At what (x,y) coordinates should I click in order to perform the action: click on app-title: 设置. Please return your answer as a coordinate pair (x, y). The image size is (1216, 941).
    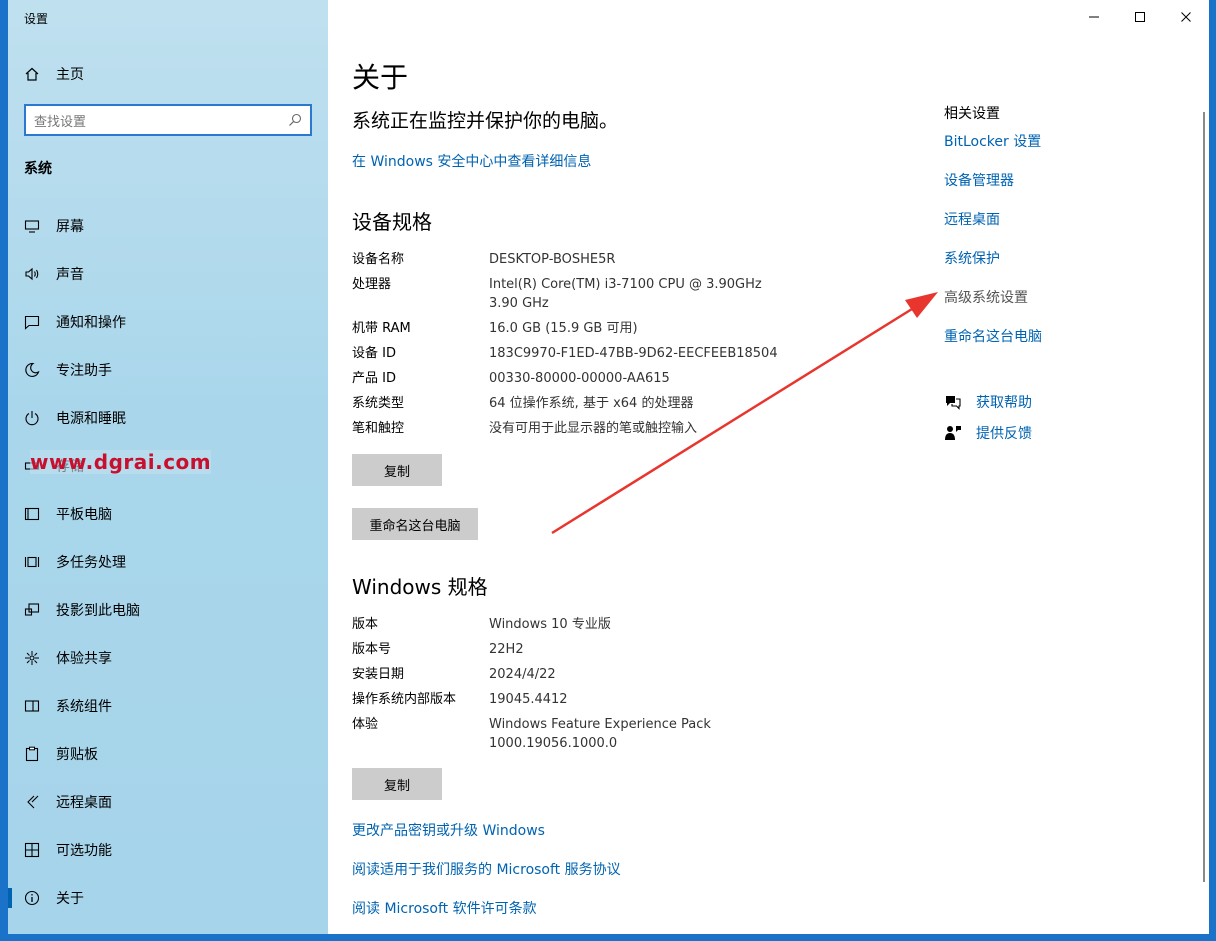
    Looking at the image, I should click on (36, 19).